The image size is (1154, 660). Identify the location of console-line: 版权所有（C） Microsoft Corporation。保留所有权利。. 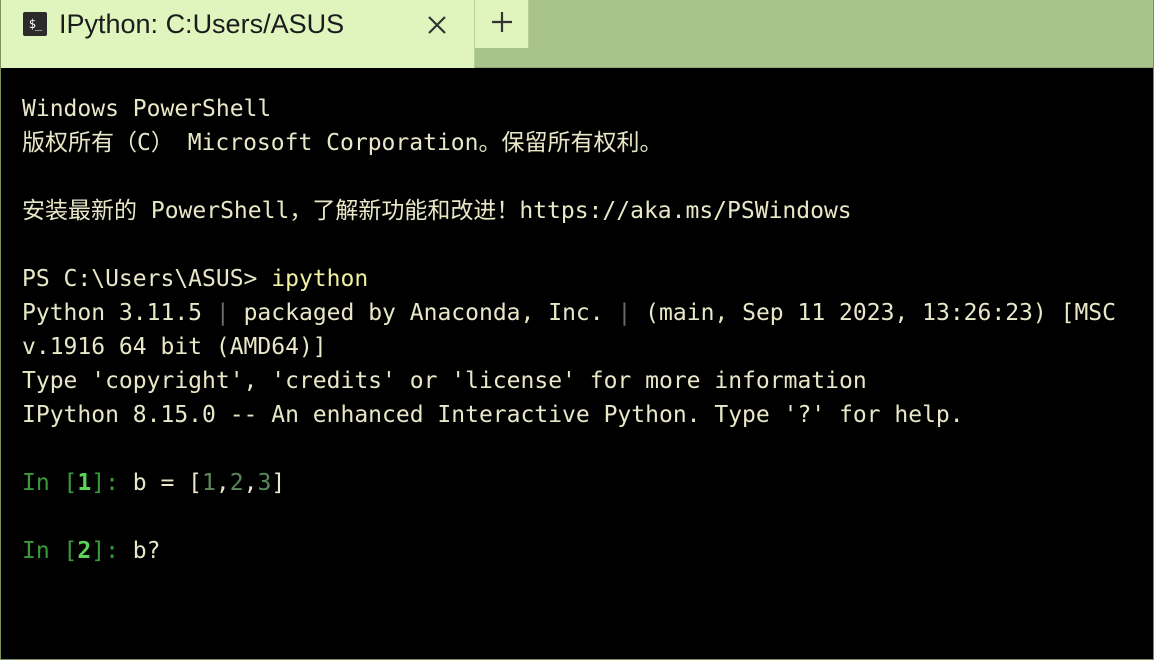
(342, 143).